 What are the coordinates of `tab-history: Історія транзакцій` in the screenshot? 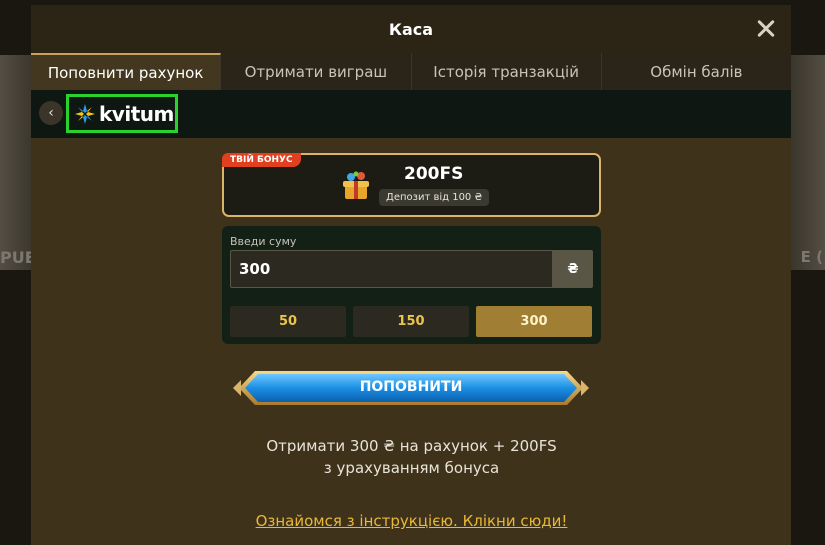 It's located at (507, 71).